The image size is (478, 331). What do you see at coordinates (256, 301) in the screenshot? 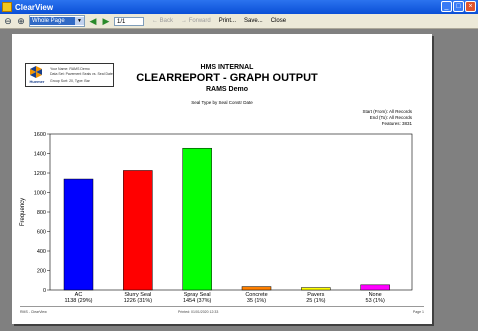
I see `bar-value-label: 35 (1%)` at bounding box center [256, 301].